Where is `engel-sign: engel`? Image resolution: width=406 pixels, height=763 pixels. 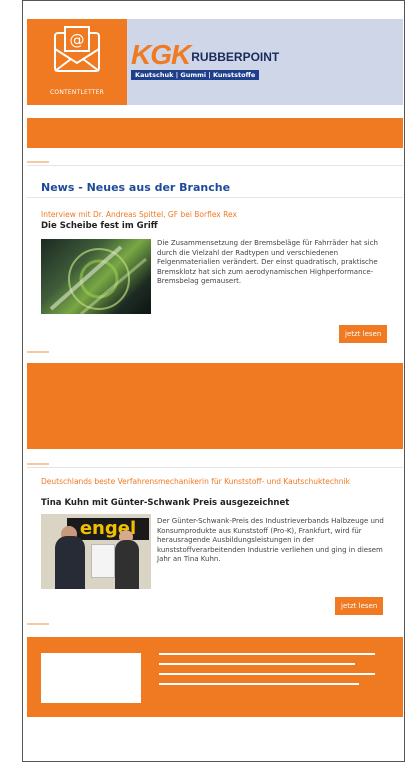 engel-sign: engel is located at coordinates (108, 529).